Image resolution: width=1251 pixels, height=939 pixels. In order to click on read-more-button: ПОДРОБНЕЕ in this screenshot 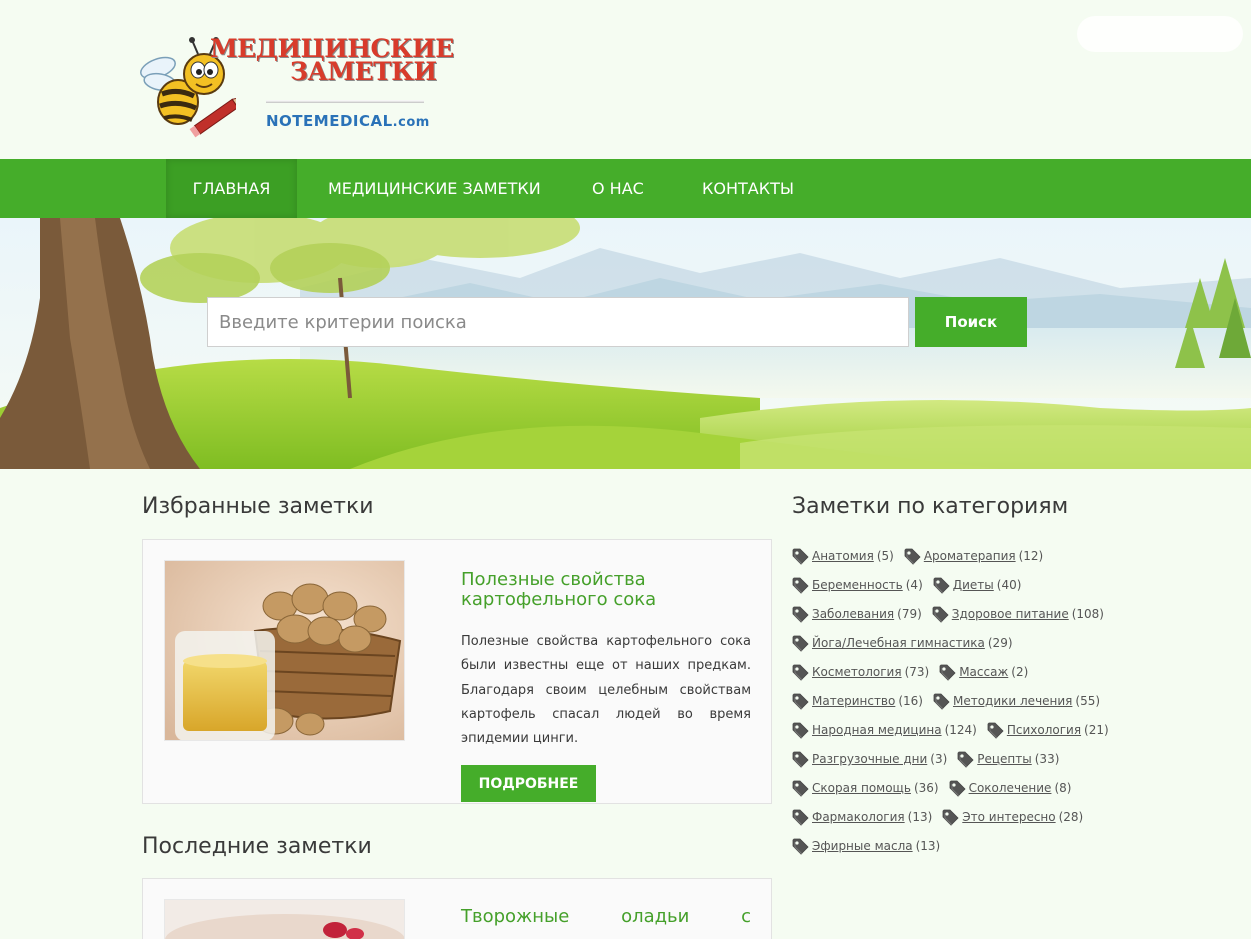, I will do `click(528, 783)`.